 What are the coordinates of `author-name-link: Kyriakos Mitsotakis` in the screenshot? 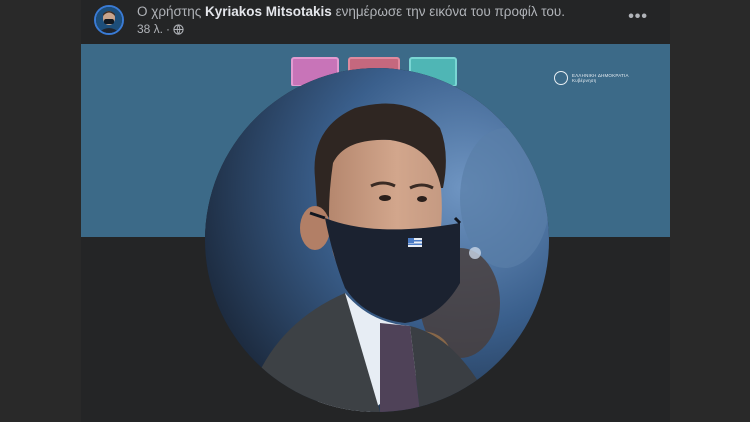 It's located at (268, 11).